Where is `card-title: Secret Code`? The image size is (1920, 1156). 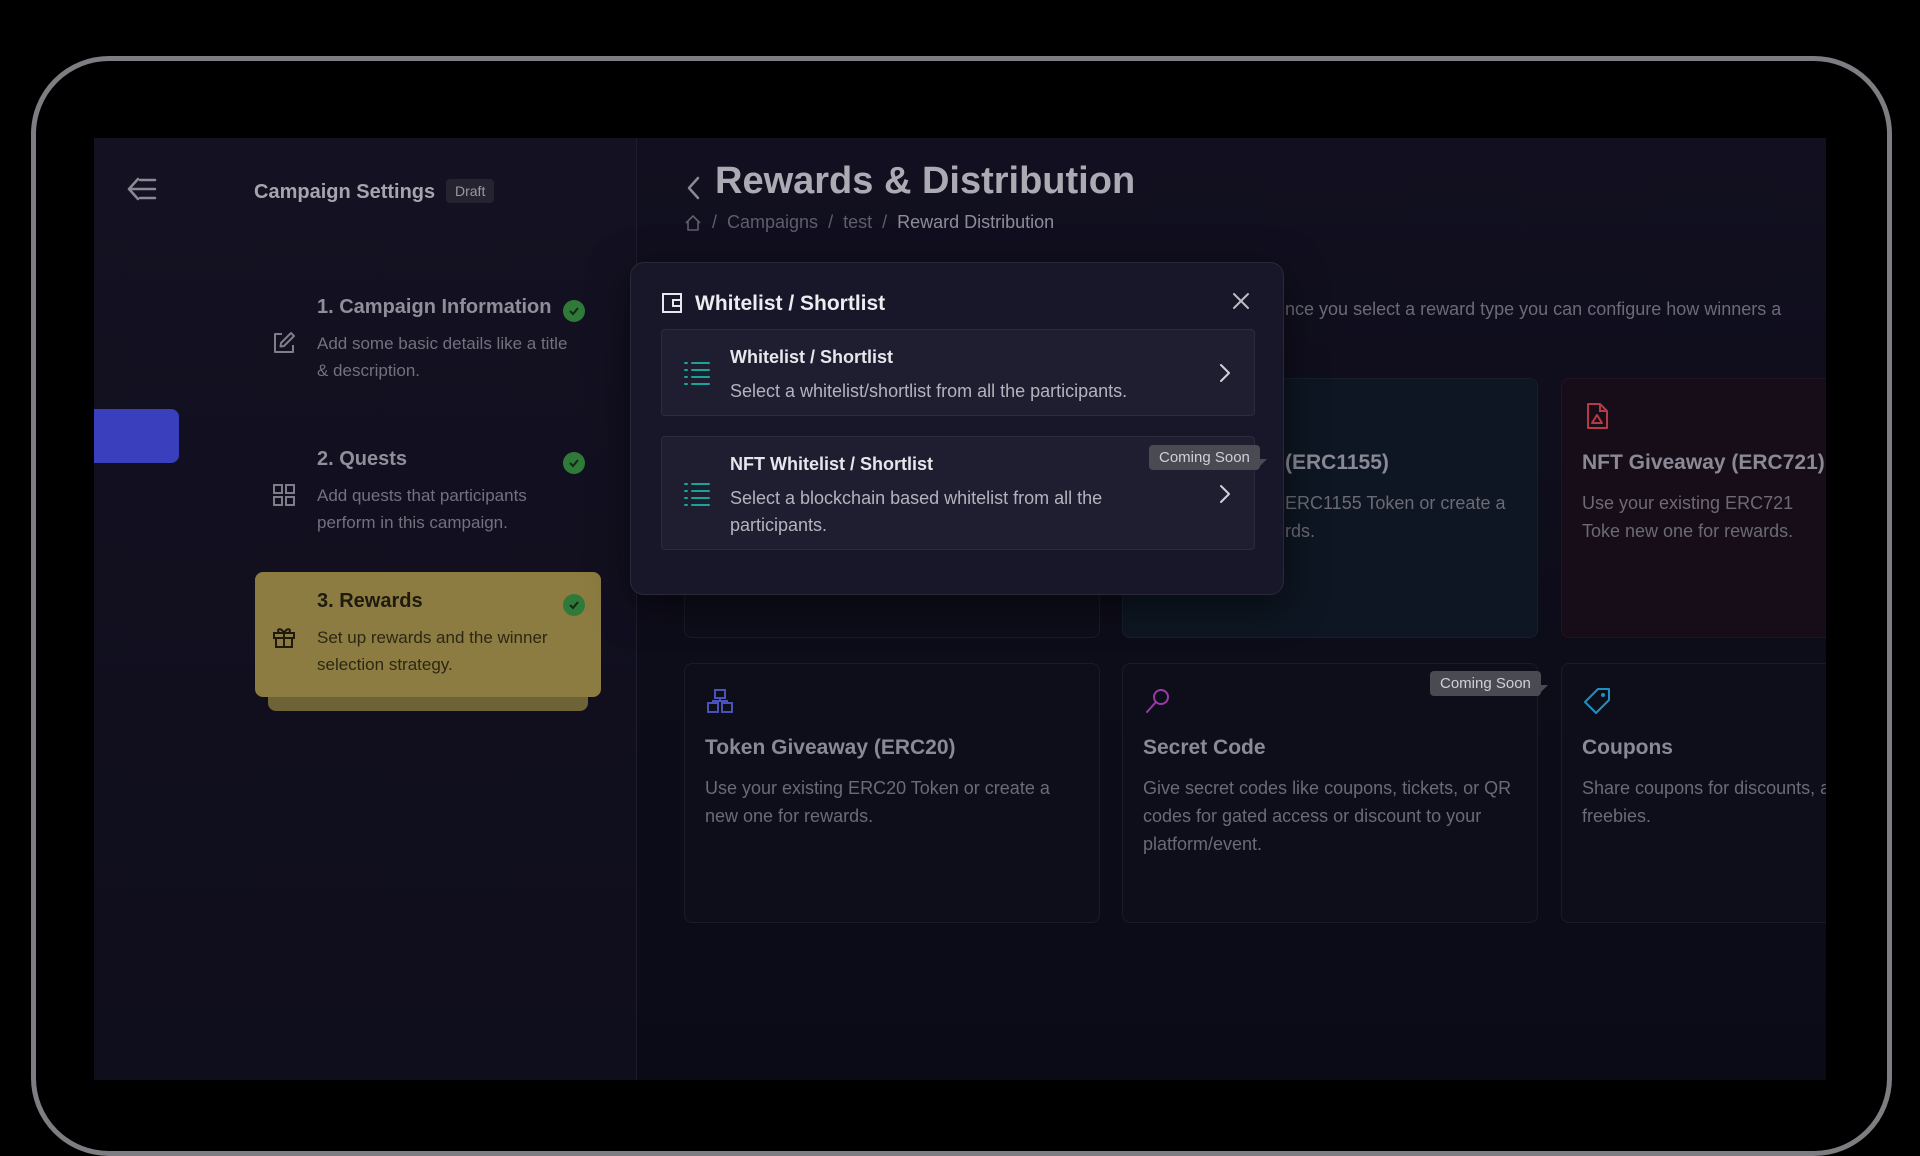
card-title: Secret Code is located at coordinates (1204, 747).